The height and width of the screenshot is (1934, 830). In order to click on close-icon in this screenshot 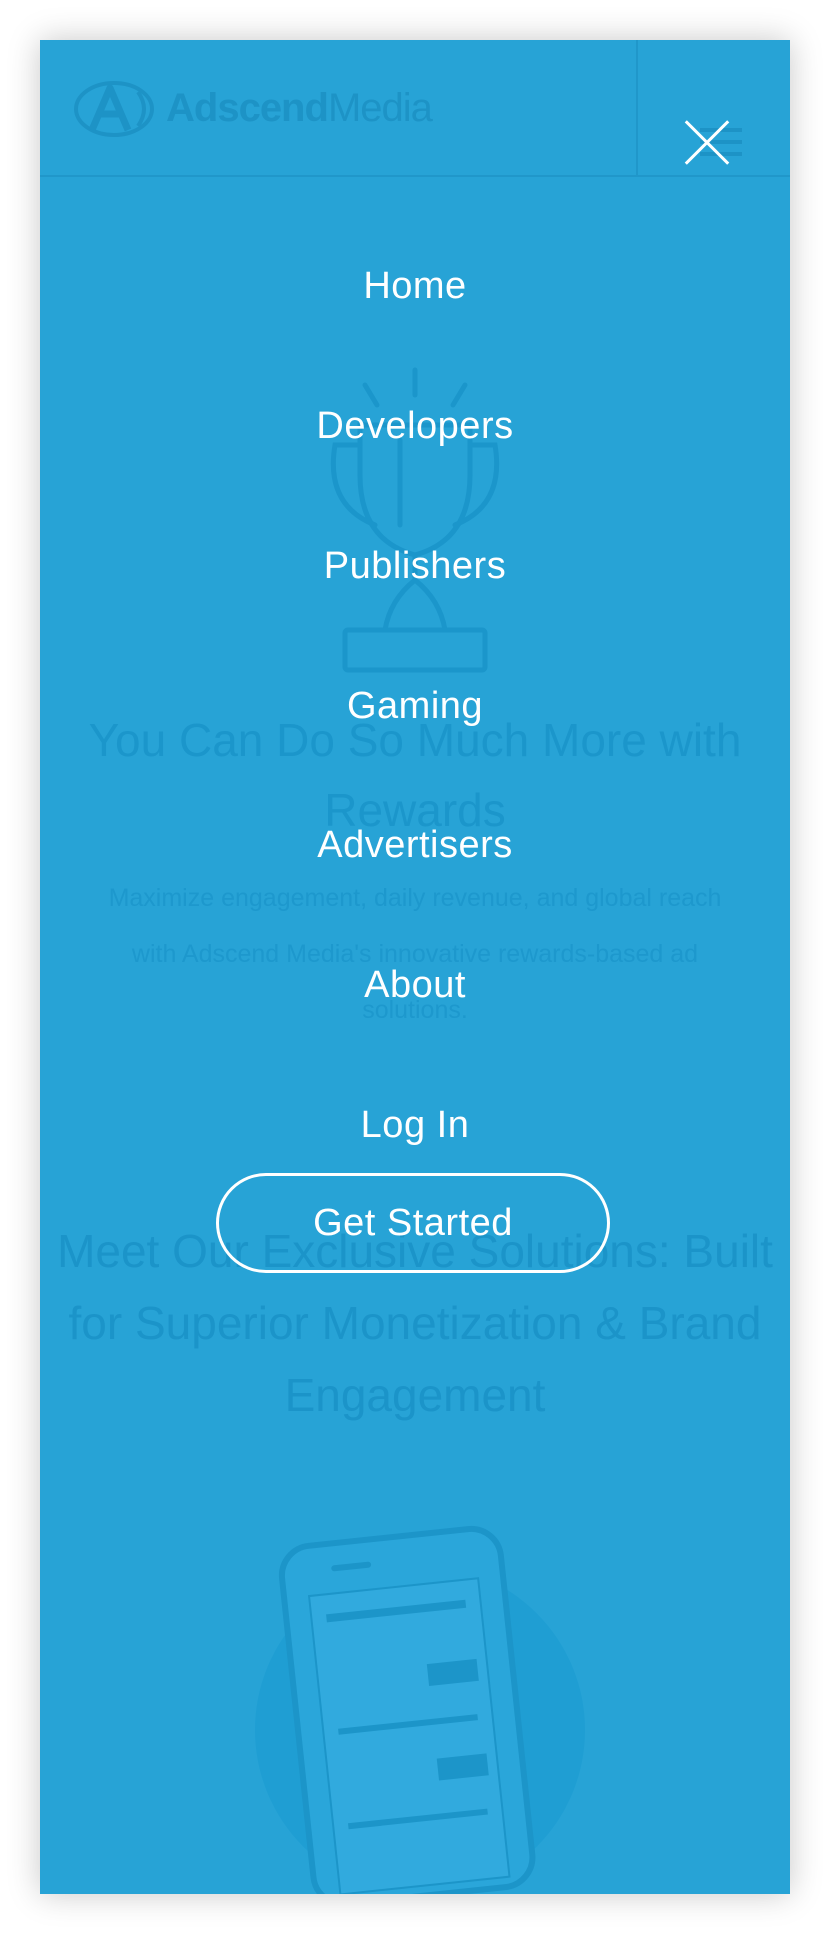, I will do `click(707, 142)`.